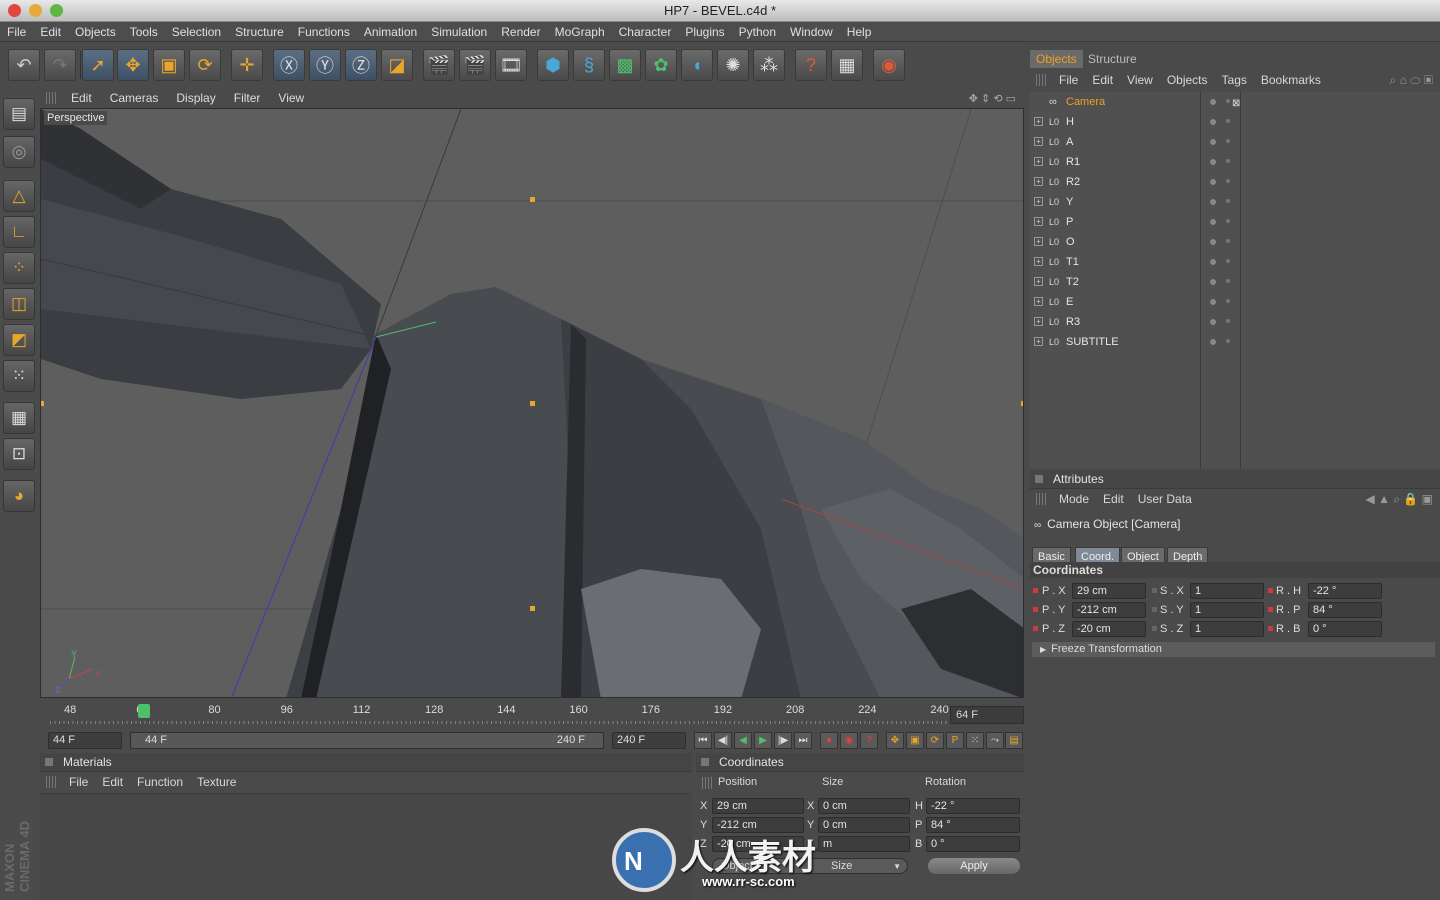  What do you see at coordinates (973, 825) in the screenshot?
I see `coord-rotation-field: 84 °` at bounding box center [973, 825].